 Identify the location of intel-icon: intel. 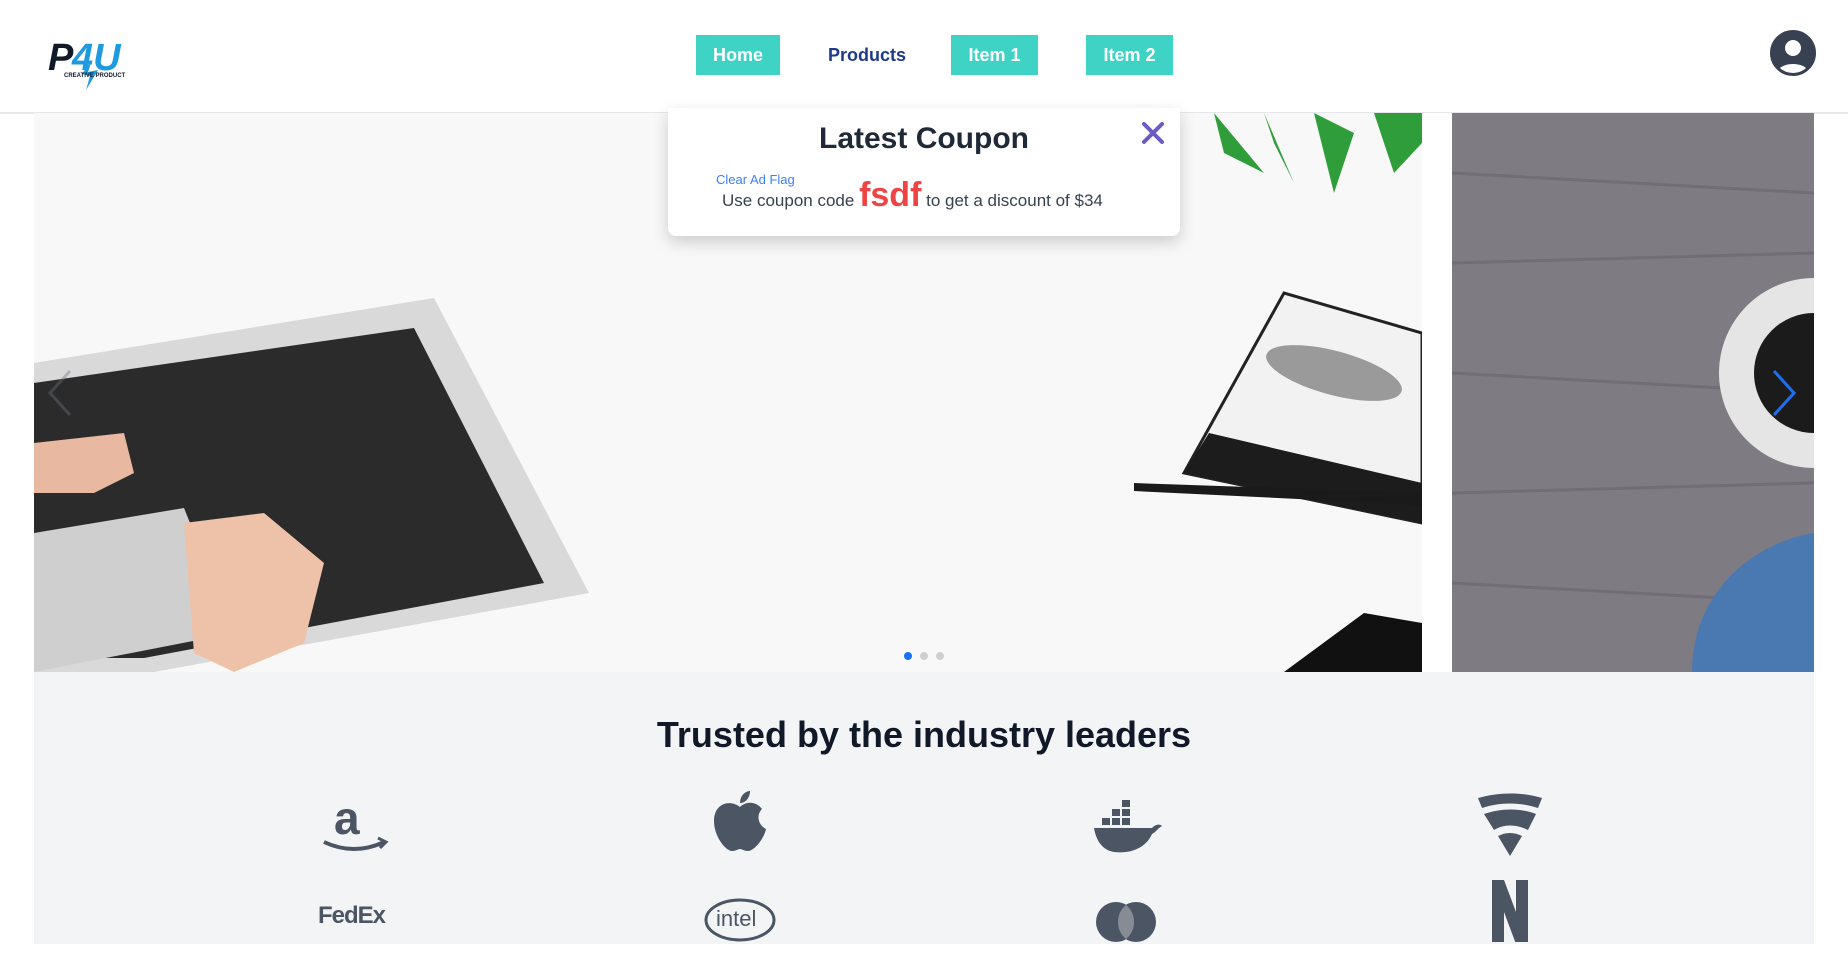
(740, 920).